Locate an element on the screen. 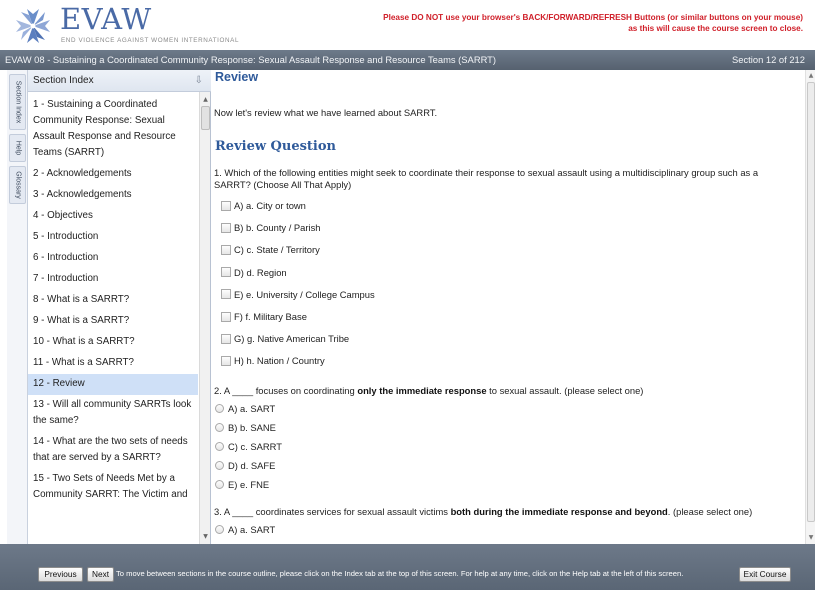 The image size is (815, 590). tab-help-label: Help is located at coordinates (17, 148).